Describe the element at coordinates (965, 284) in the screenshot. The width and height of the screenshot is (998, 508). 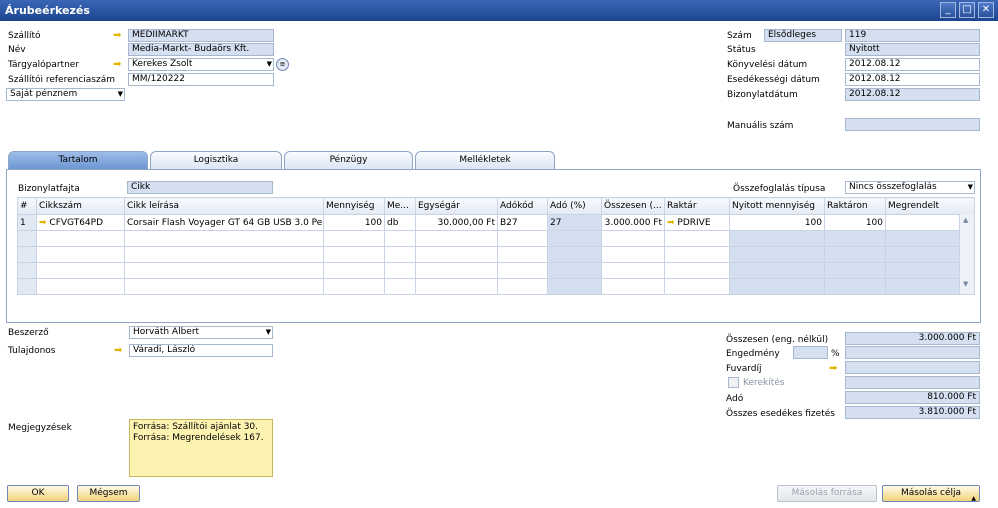
I see `scroll-down-icon: ▼` at that location.